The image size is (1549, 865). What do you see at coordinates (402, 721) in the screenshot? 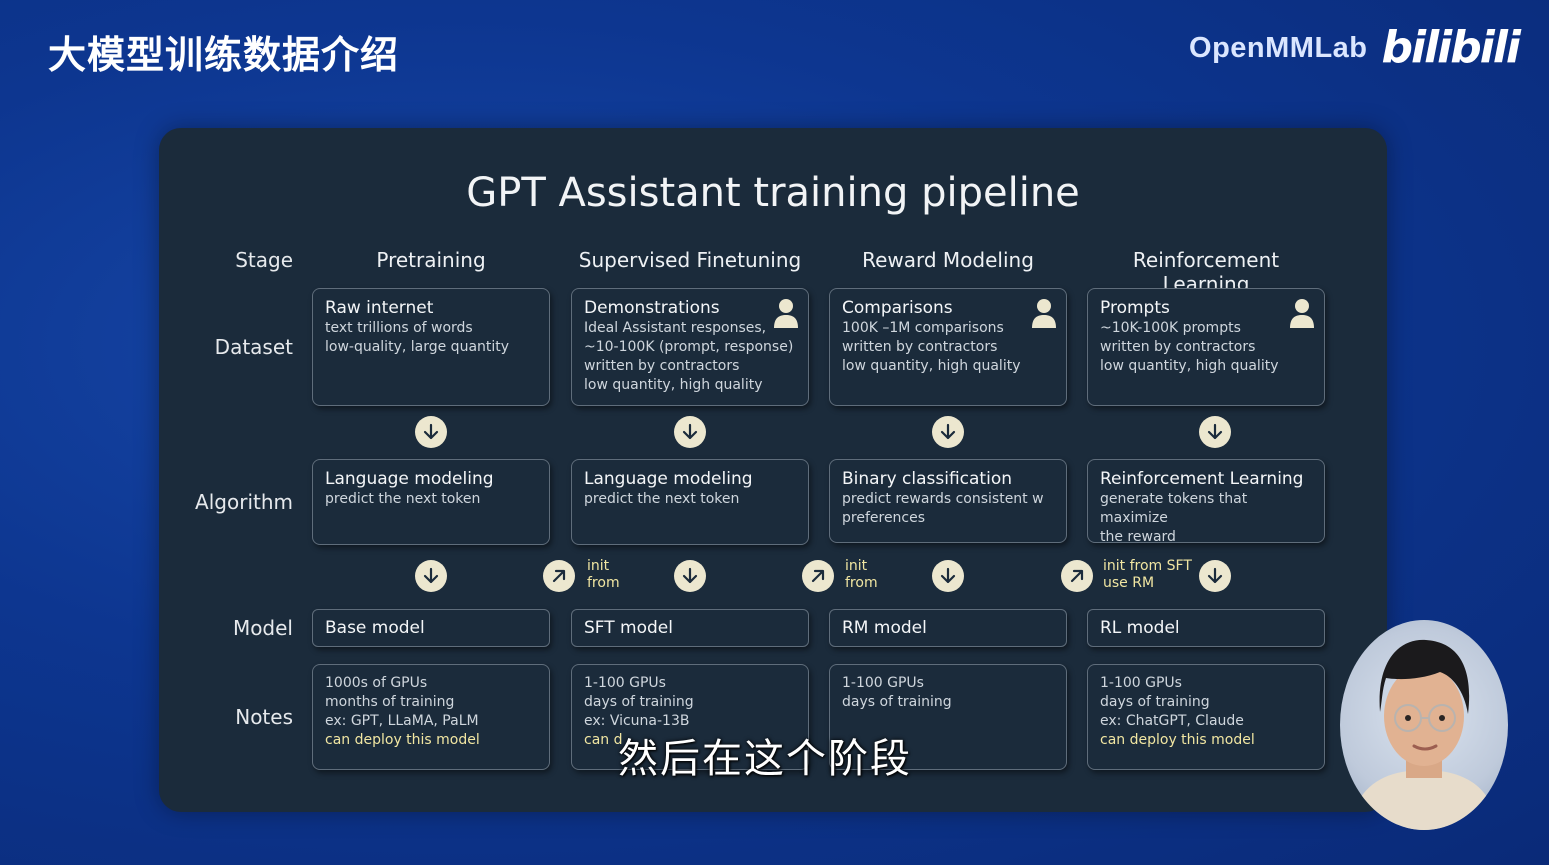
I see `notes-line: ex: GPT, LLaMA, PaLM` at bounding box center [402, 721].